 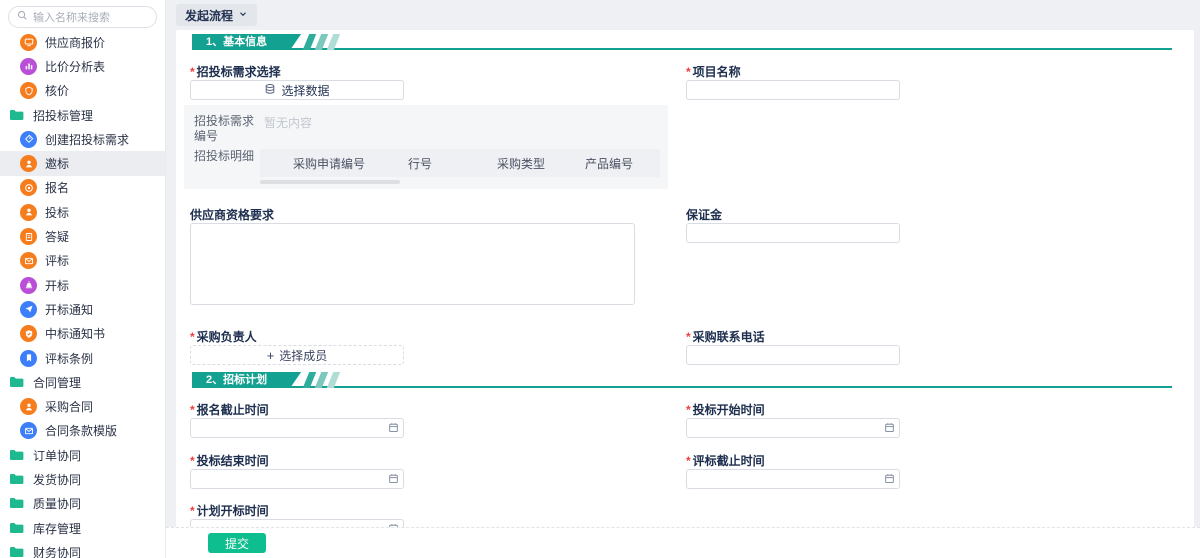 I want to click on sidebar-item: 采购合同, so click(x=82, y=406).